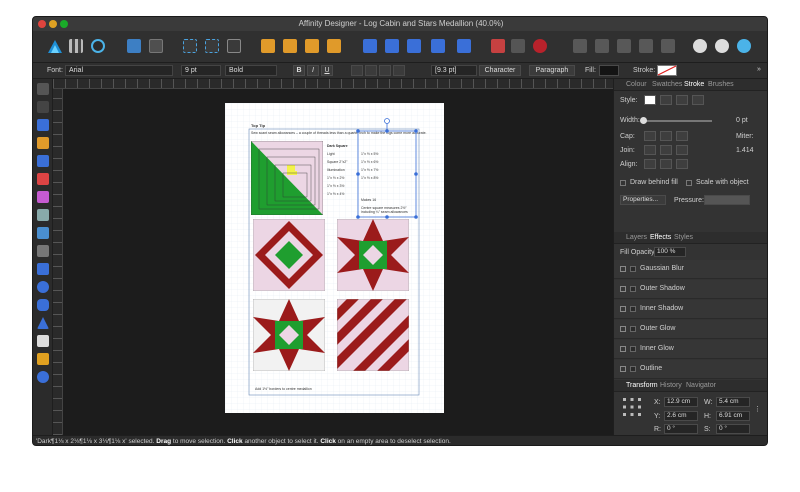  I want to click on fill-tool-icon, so click(43, 197).